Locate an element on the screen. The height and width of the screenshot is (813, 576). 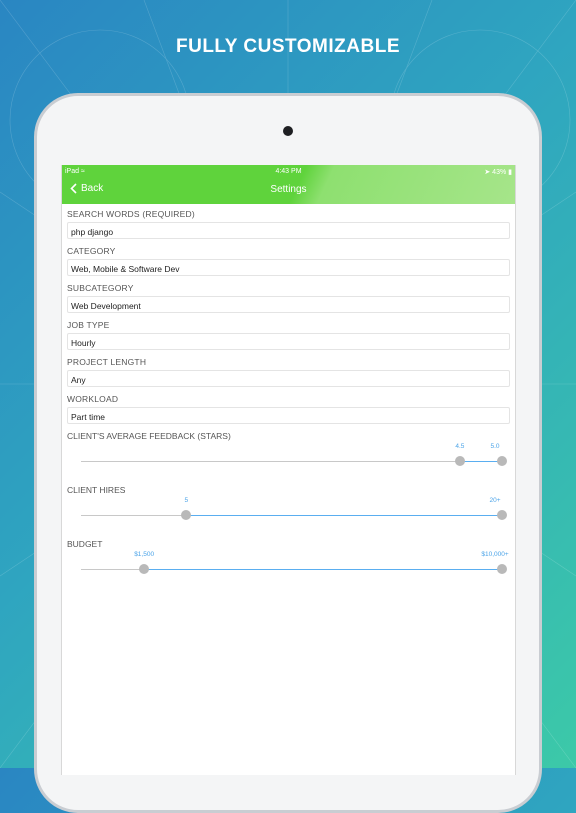
navigation-bar: iPad ≈ 4:43 PM ➤ 43% ▮ Back Settings is located at coordinates (288, 184).